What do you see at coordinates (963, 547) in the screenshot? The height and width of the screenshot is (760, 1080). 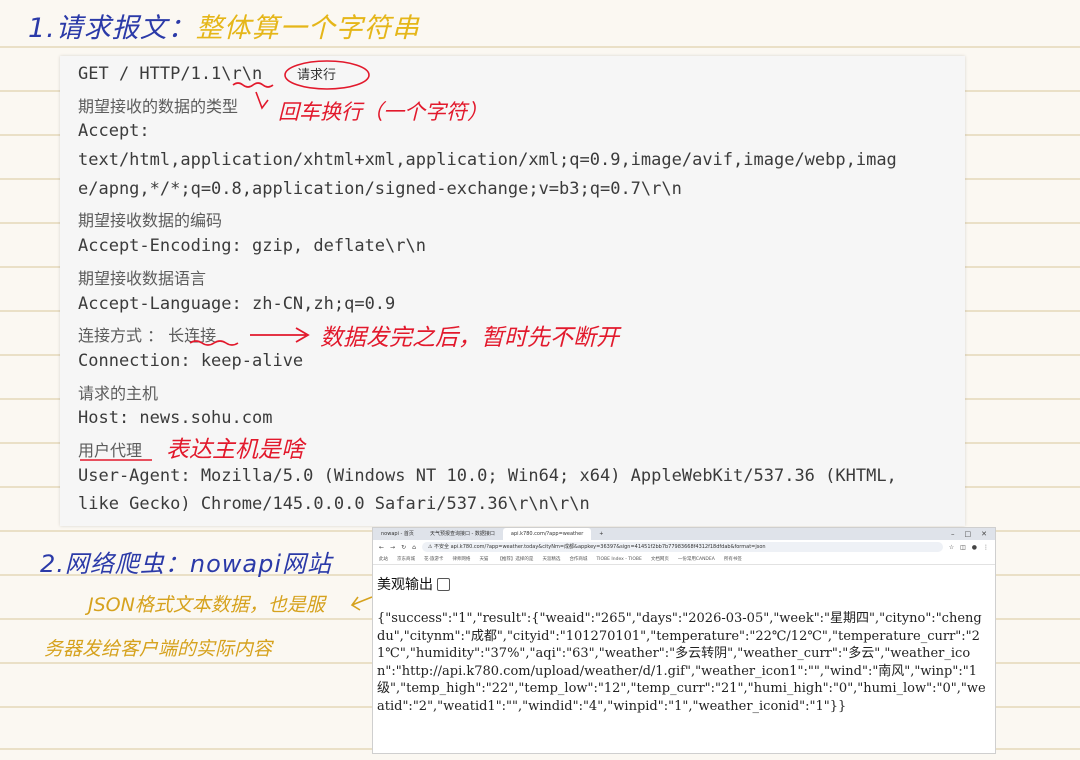 I see `extensions-icon: ◫` at bounding box center [963, 547].